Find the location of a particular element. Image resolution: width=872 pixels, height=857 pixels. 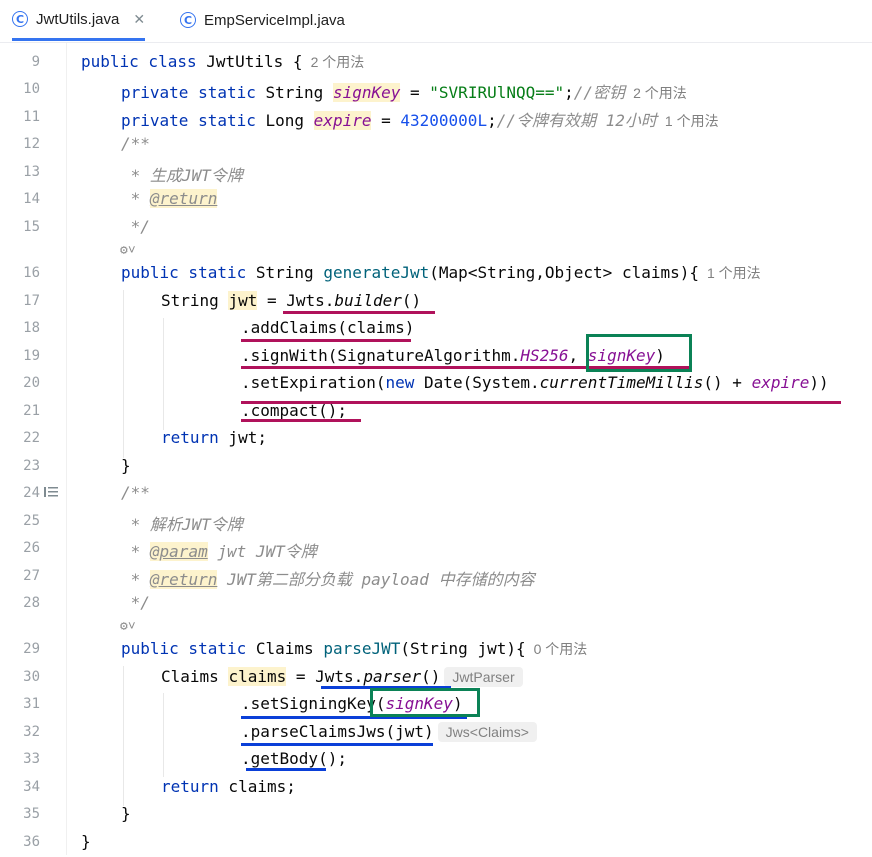

line-number: 26 is located at coordinates (31, 548).